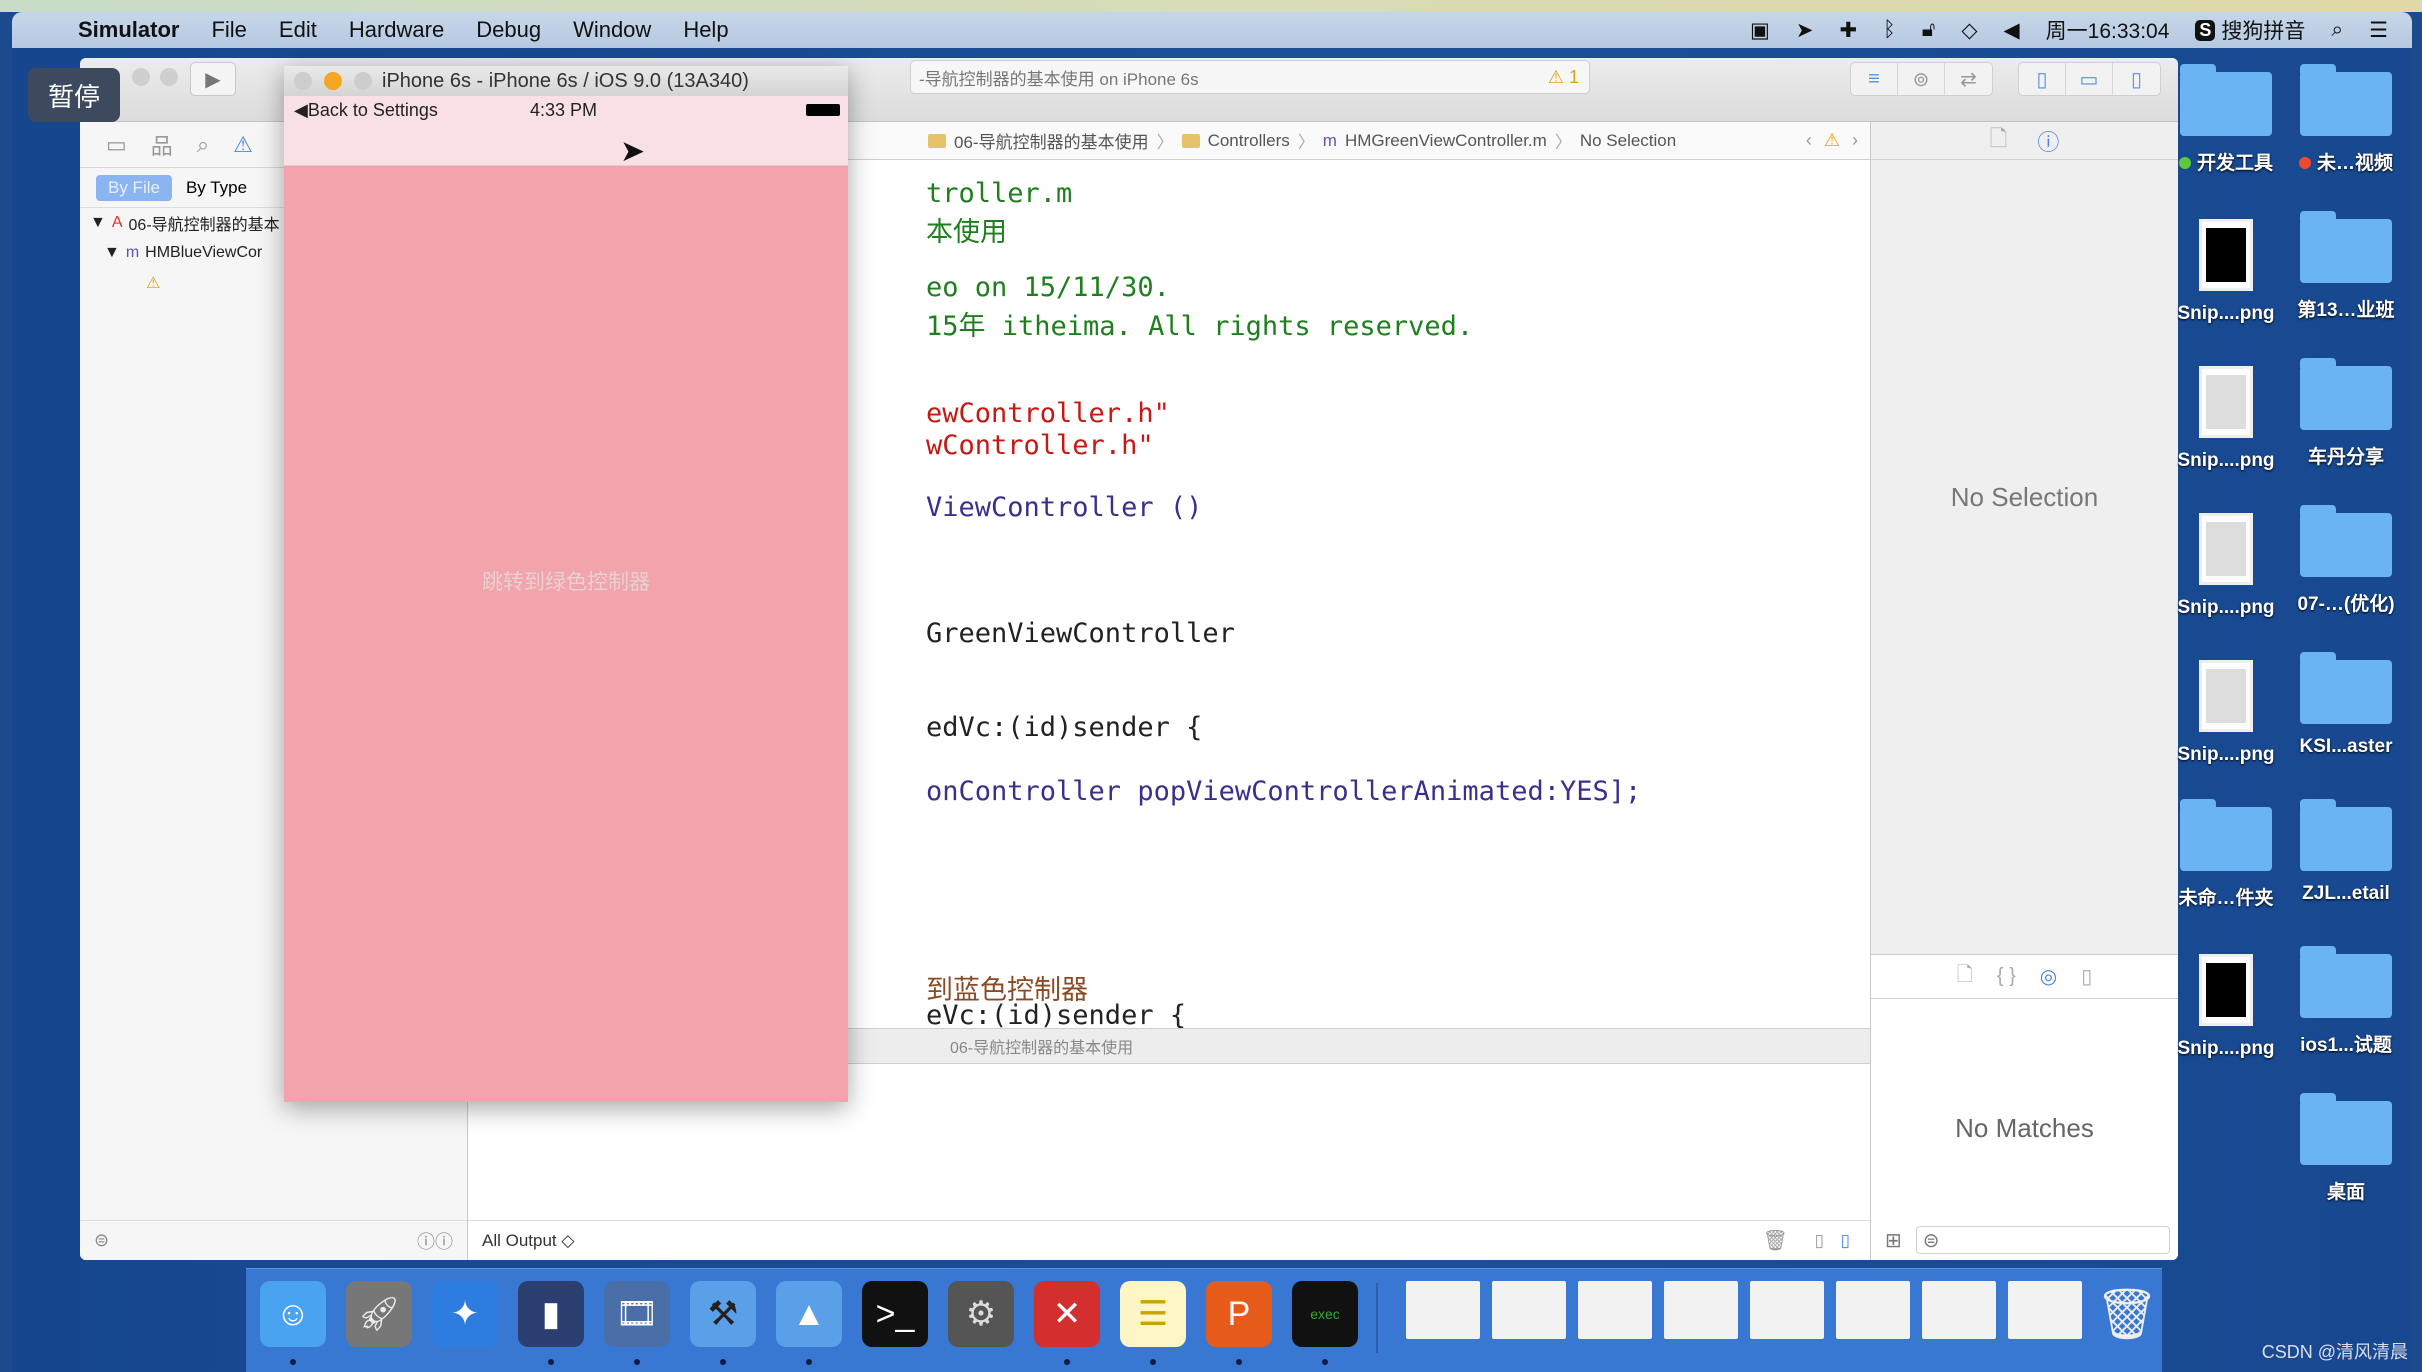 The height and width of the screenshot is (1372, 2422). What do you see at coordinates (2089, 79) in the screenshot?
I see `toggle-debug-area-icon: ▭` at bounding box center [2089, 79].